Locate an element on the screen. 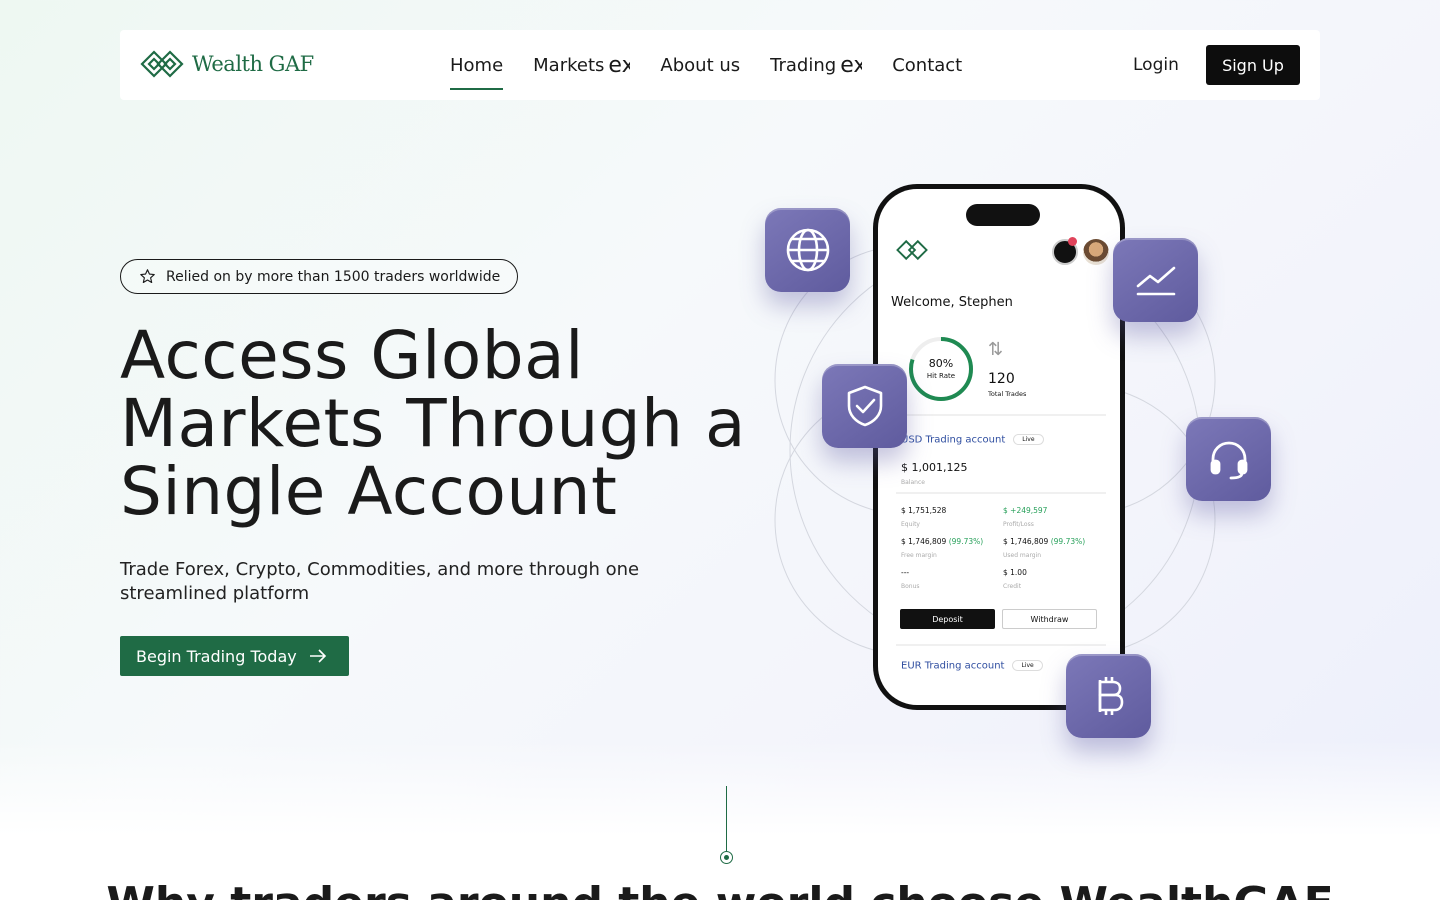  begin-trading-label: Begin Trading Today is located at coordinates (216, 656).